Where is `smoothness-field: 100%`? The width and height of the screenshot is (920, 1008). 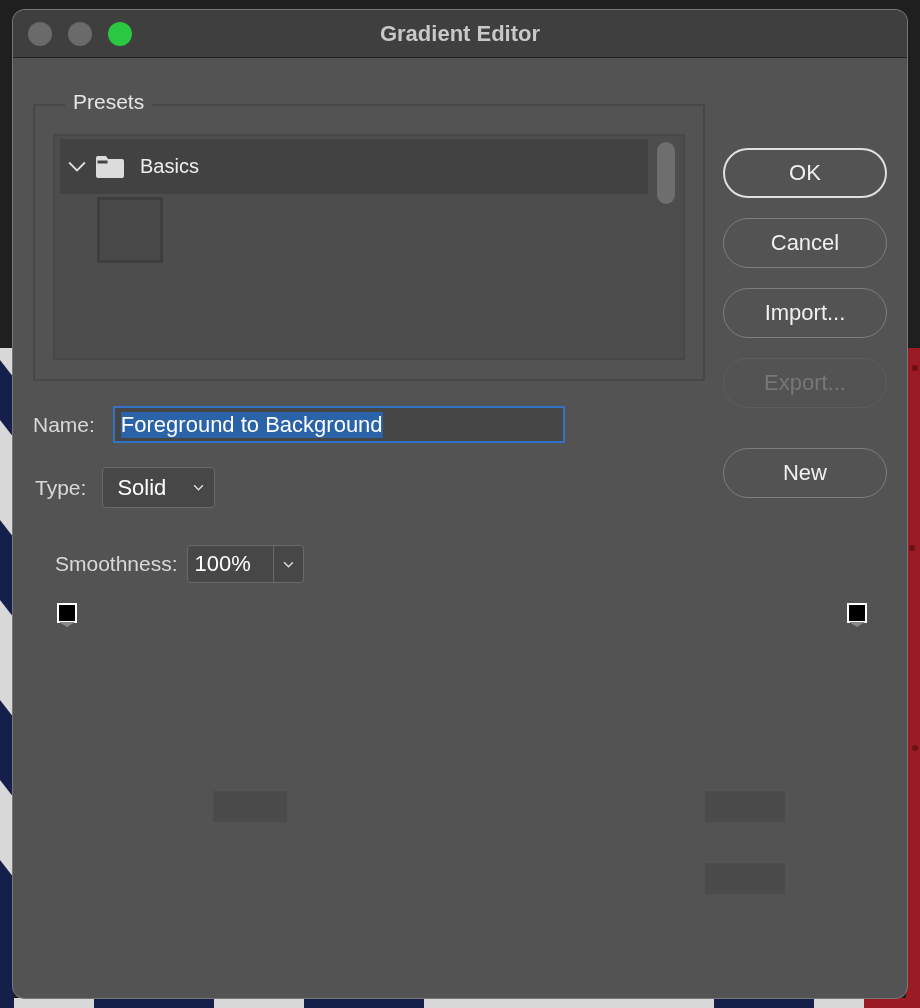 smoothness-field: 100% is located at coordinates (245, 564).